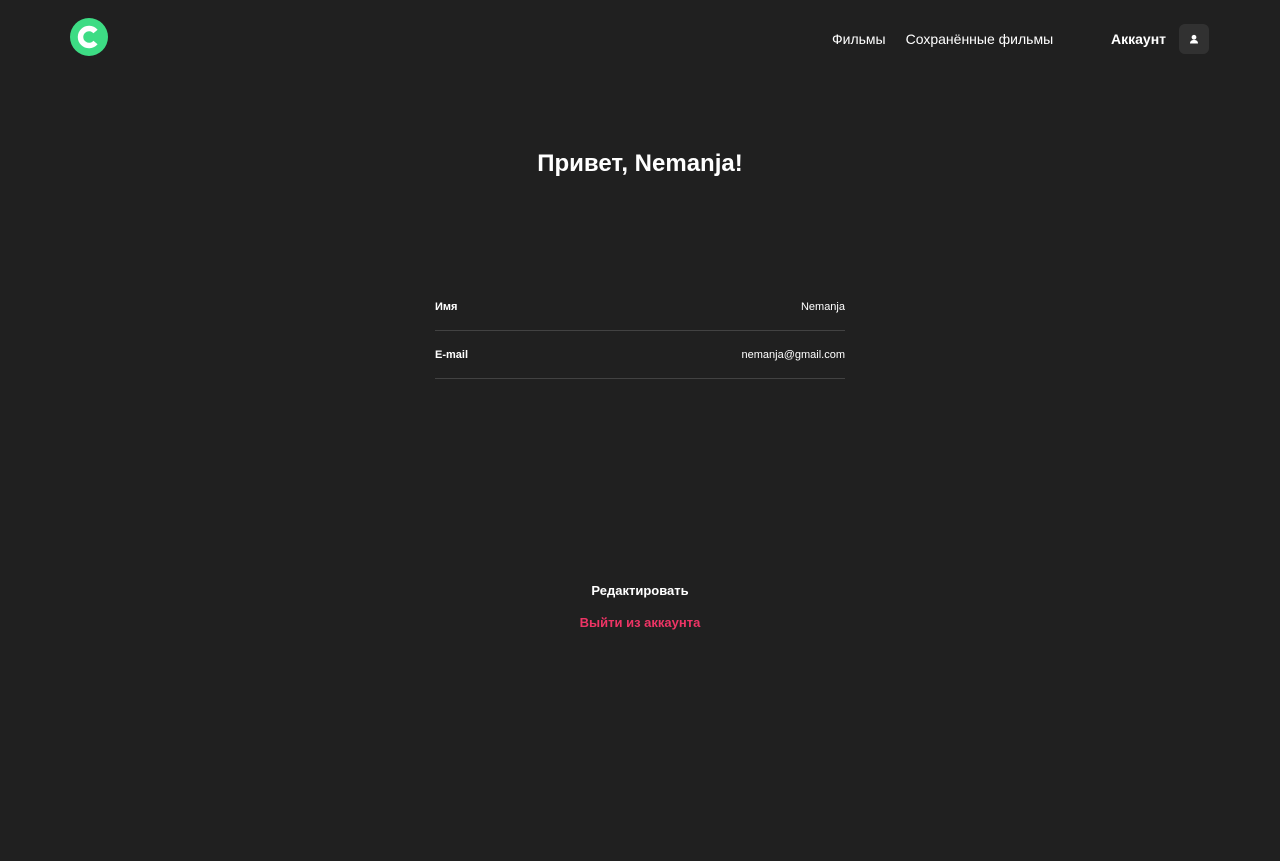 Image resolution: width=1280 pixels, height=861 pixels. Describe the element at coordinates (980, 39) in the screenshot. I see `nav-link-saved-movies: Сохранённые фильмы` at that location.